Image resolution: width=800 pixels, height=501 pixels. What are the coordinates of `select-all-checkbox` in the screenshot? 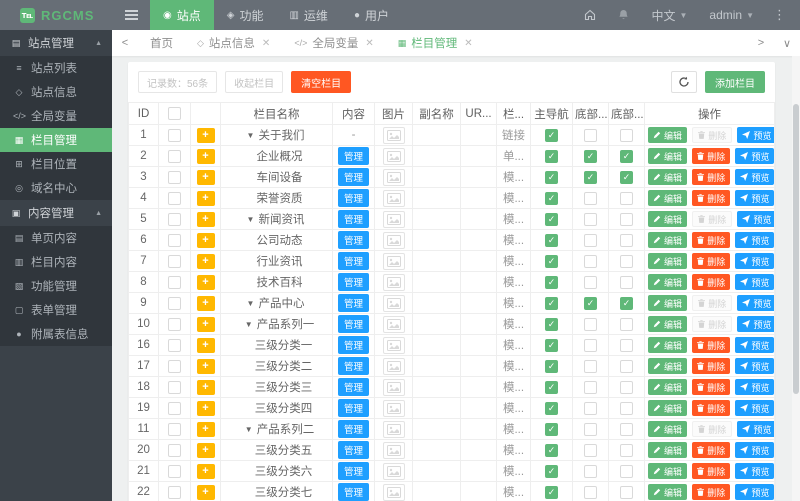 It's located at (174, 113).